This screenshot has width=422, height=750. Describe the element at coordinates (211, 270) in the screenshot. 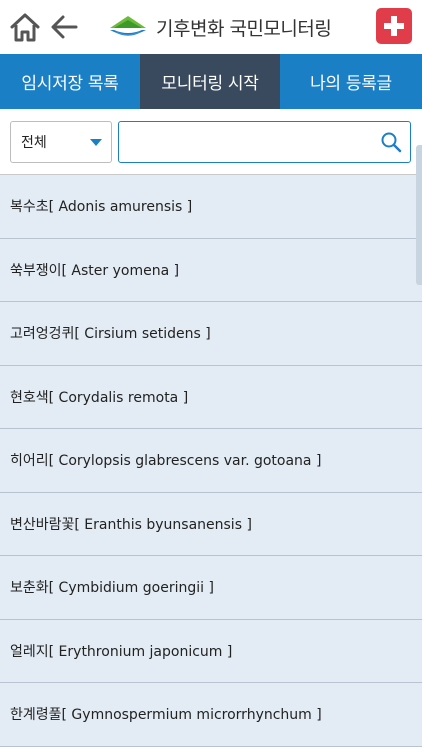

I see `list-item: 쑥부쟁이[ Aster yomena ]` at that location.